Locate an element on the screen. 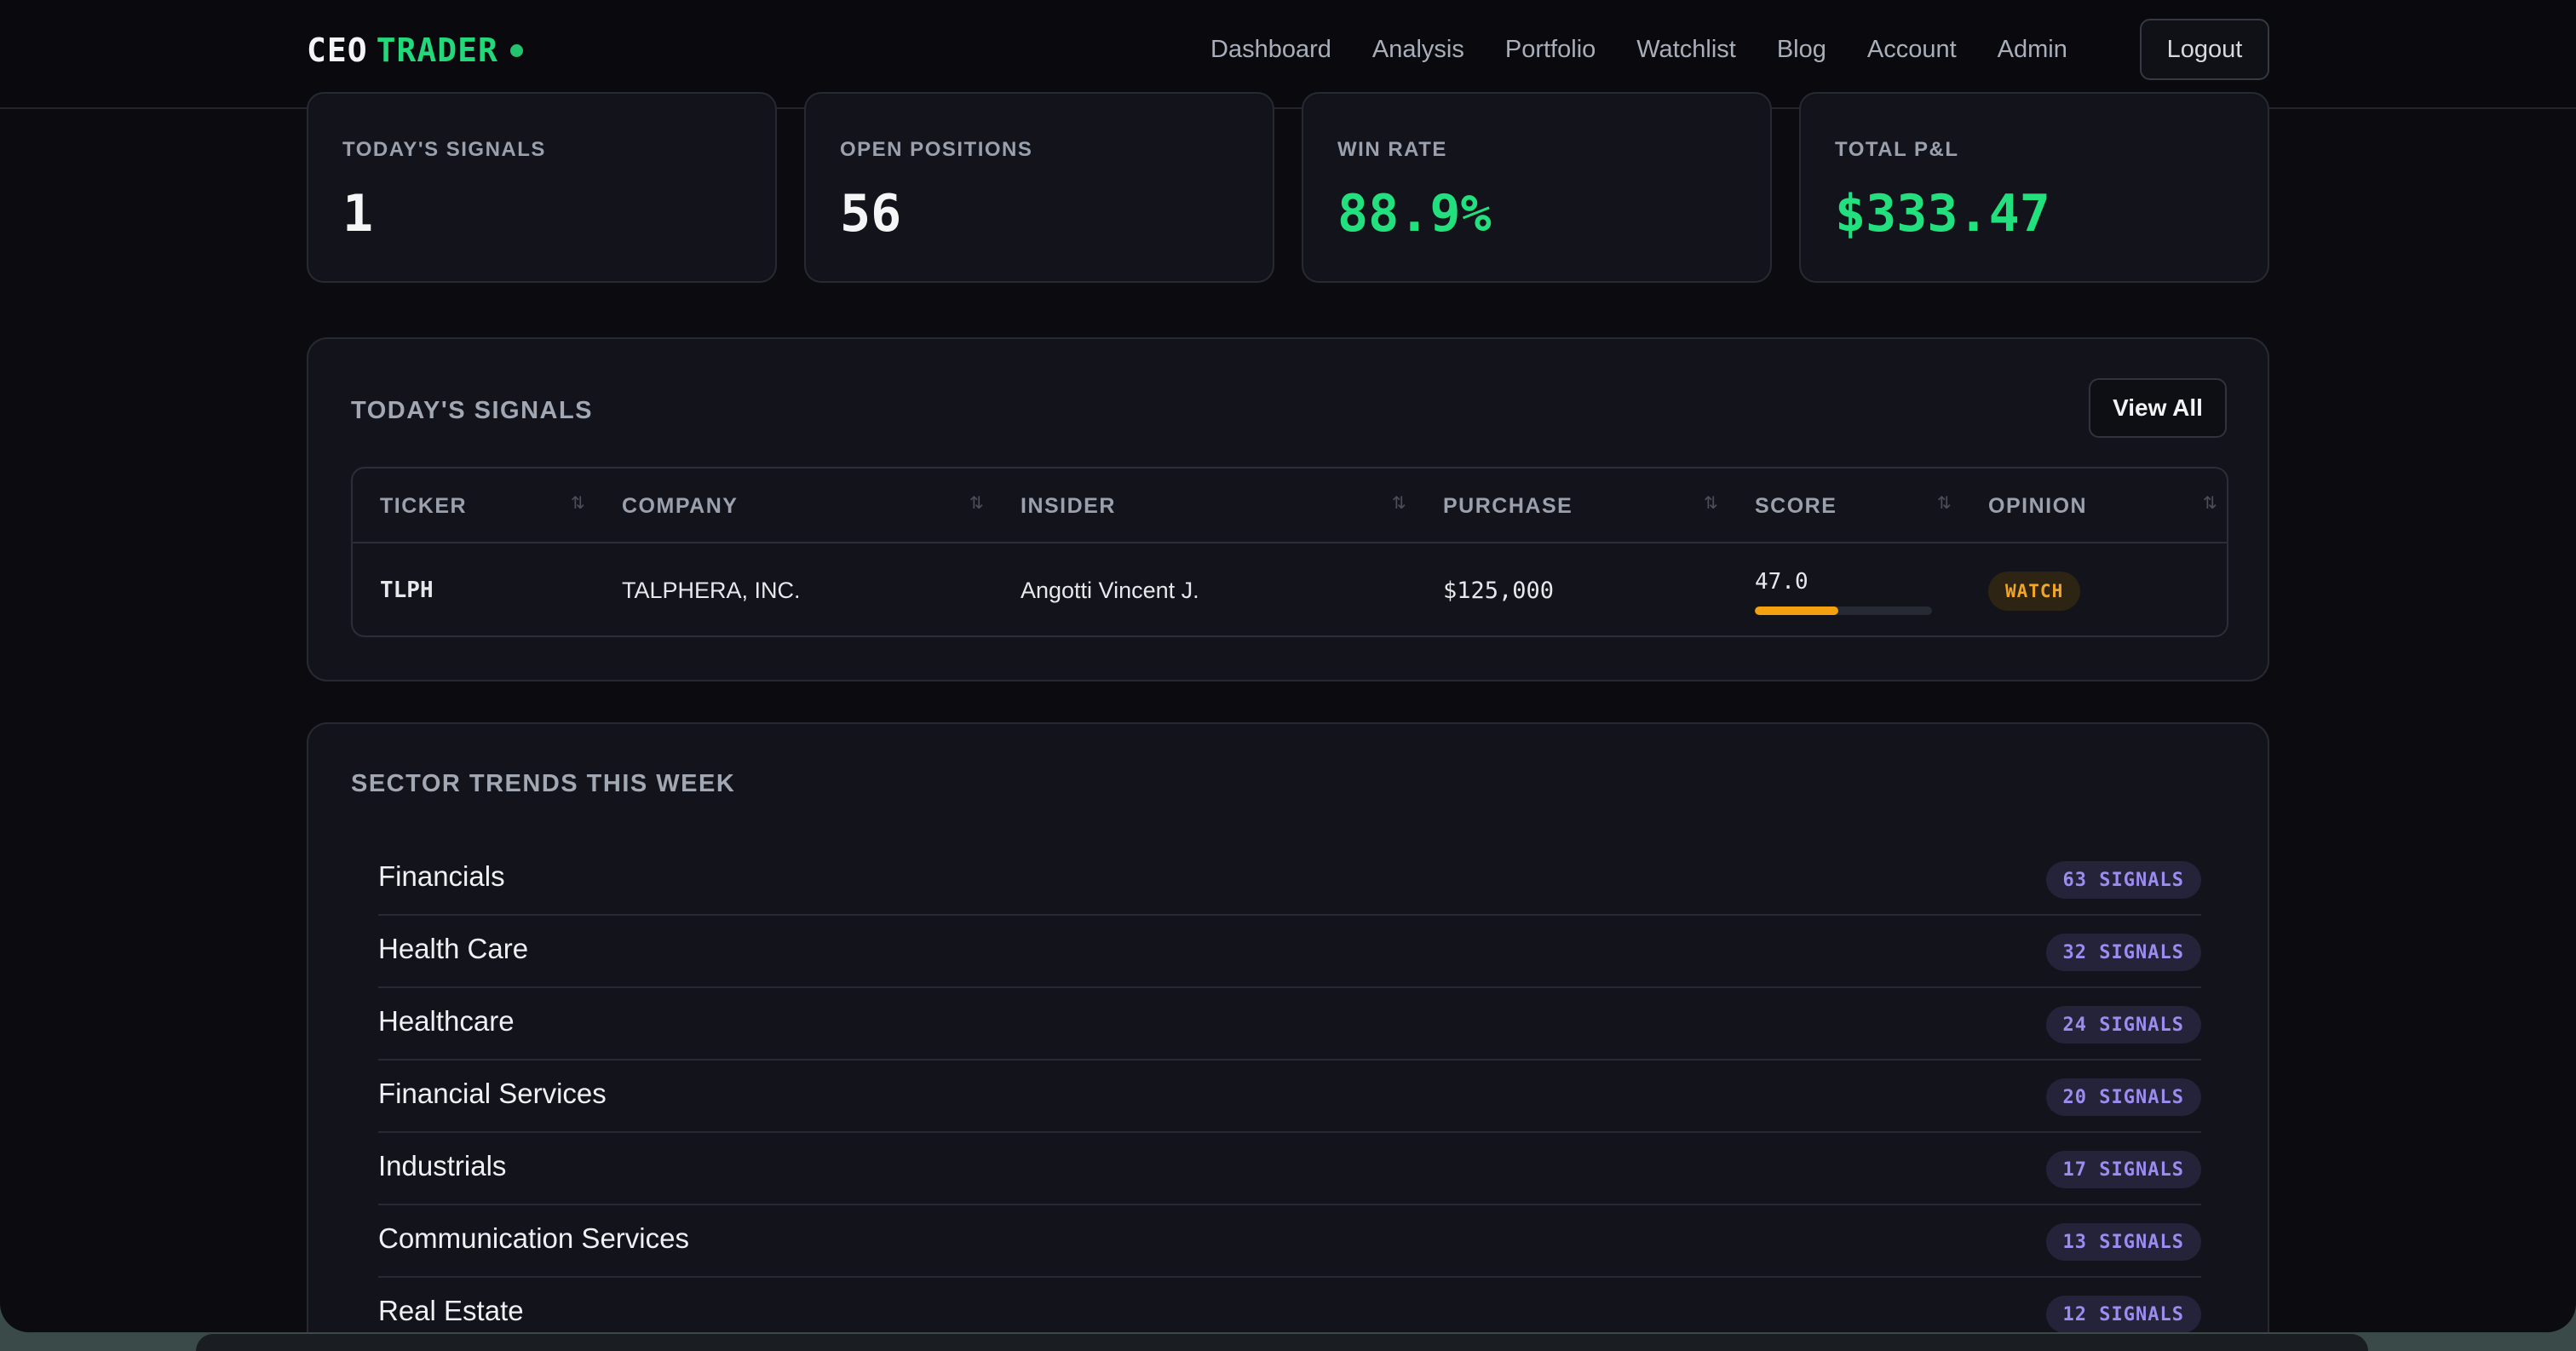  sector-signal-count-badge: 12 SIGNALS is located at coordinates (2123, 1314).